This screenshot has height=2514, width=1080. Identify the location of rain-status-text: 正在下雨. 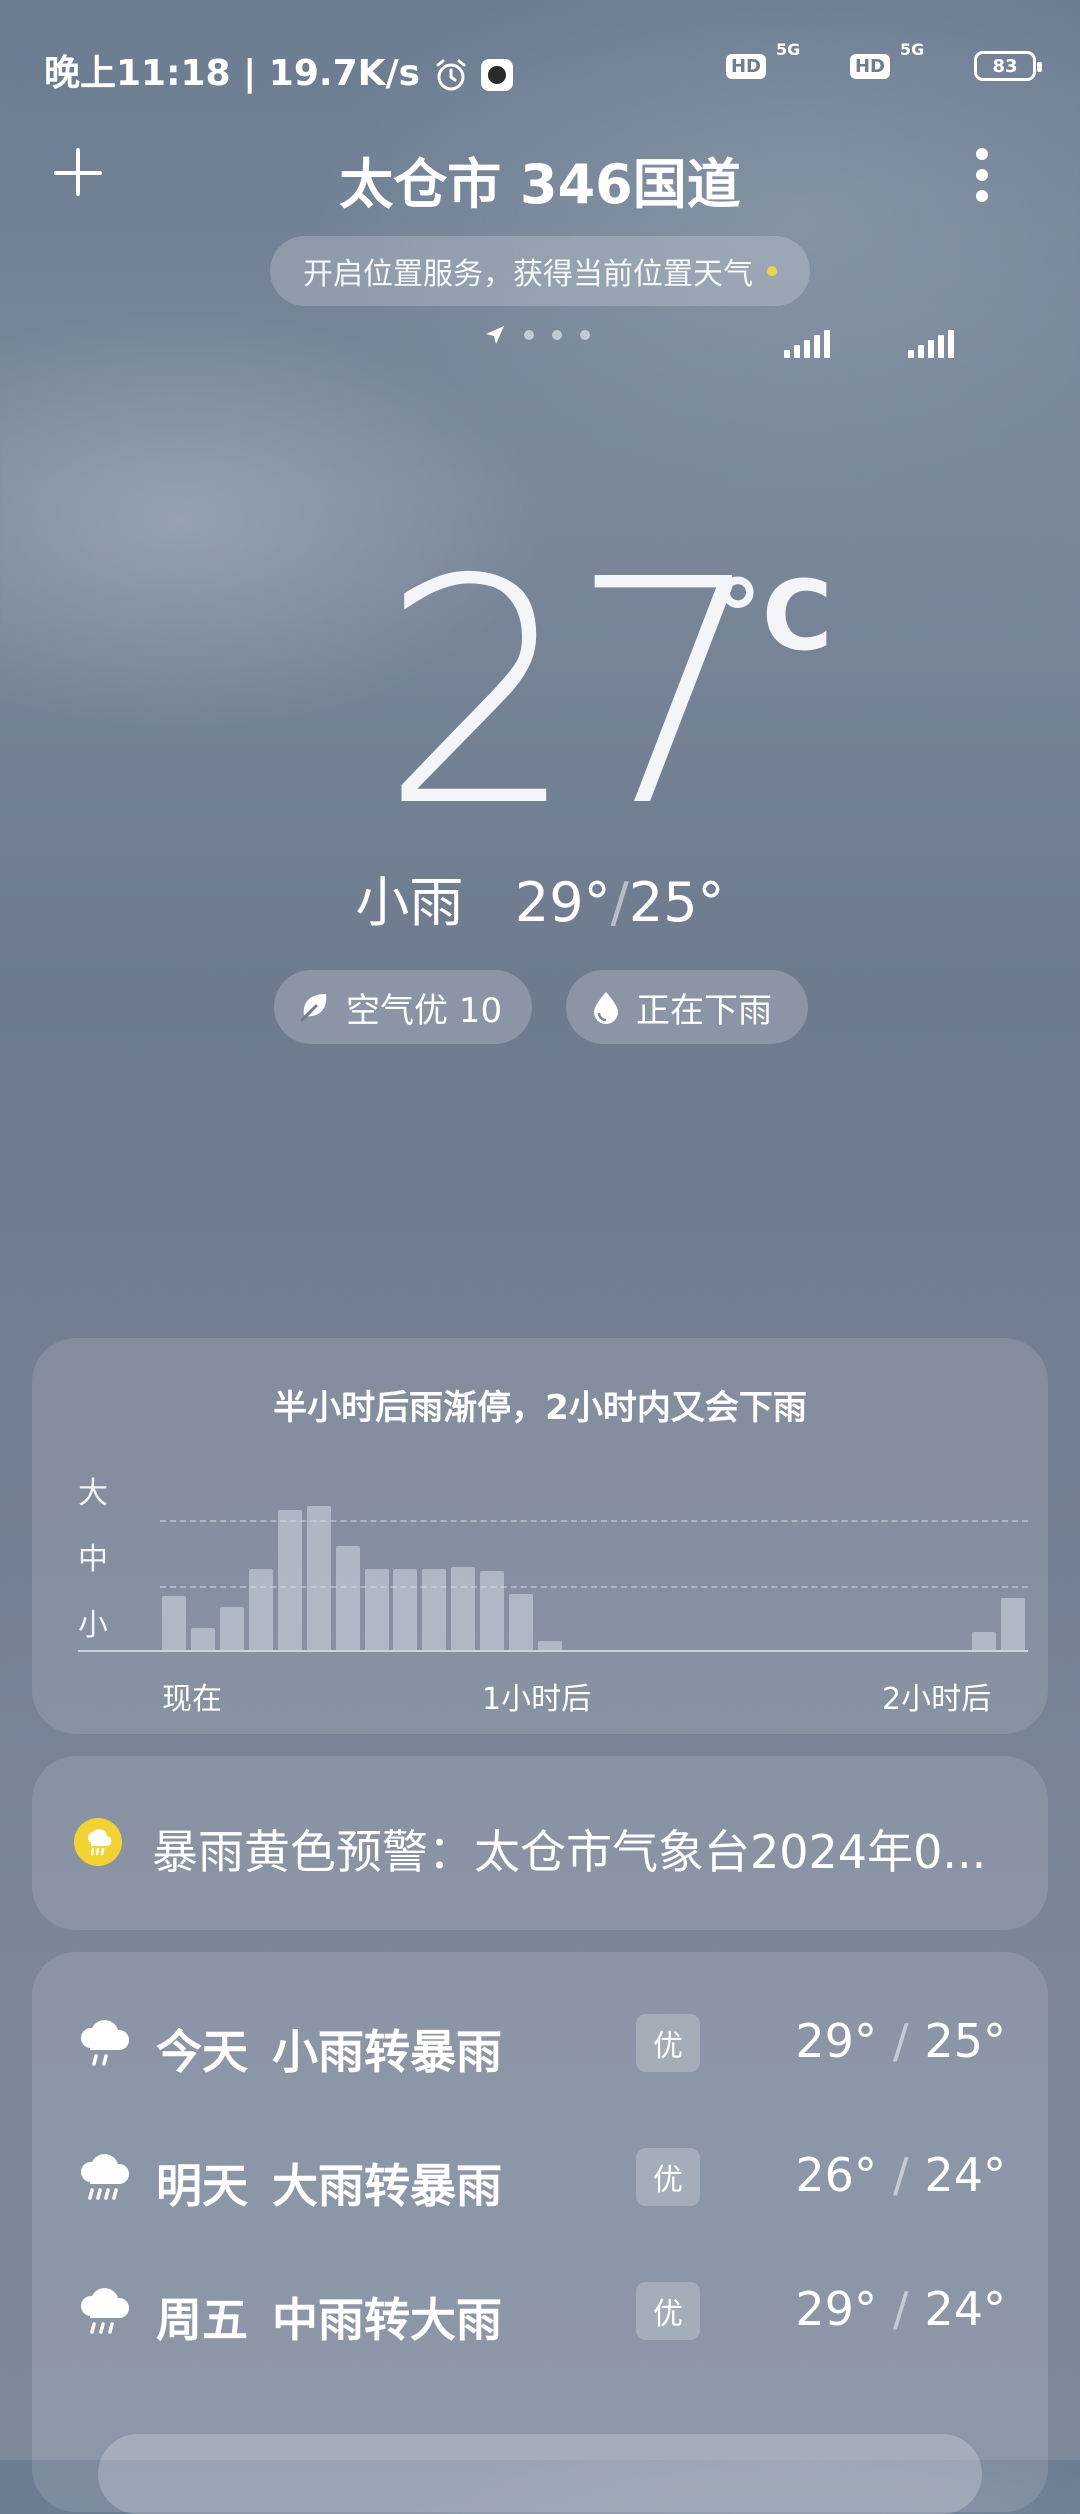
(704, 1010).